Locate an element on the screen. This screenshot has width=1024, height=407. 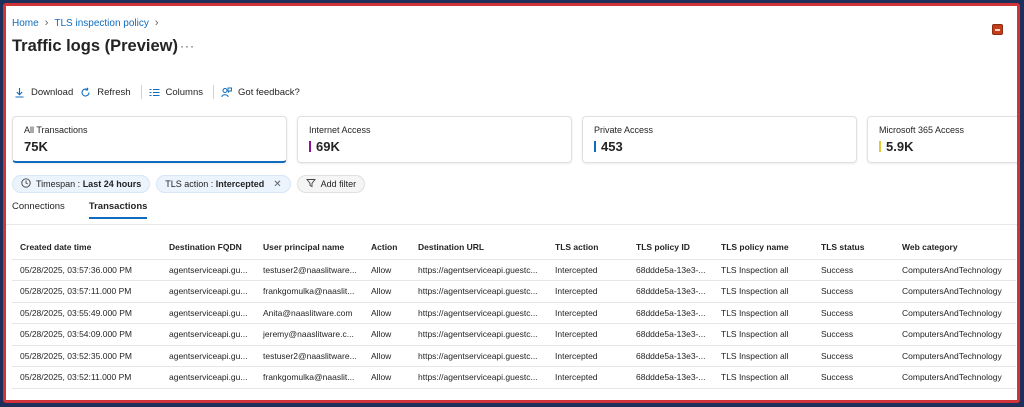
table-cell: 05/28/2025, 03:52:35.000 PM is located at coordinates (86, 355).